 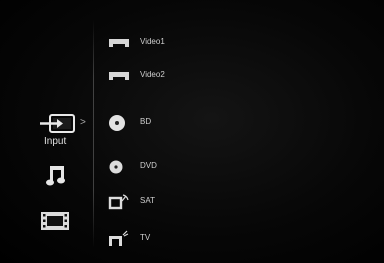 What do you see at coordinates (147, 200) in the screenshot?
I see `input-item-label: SAT` at bounding box center [147, 200].